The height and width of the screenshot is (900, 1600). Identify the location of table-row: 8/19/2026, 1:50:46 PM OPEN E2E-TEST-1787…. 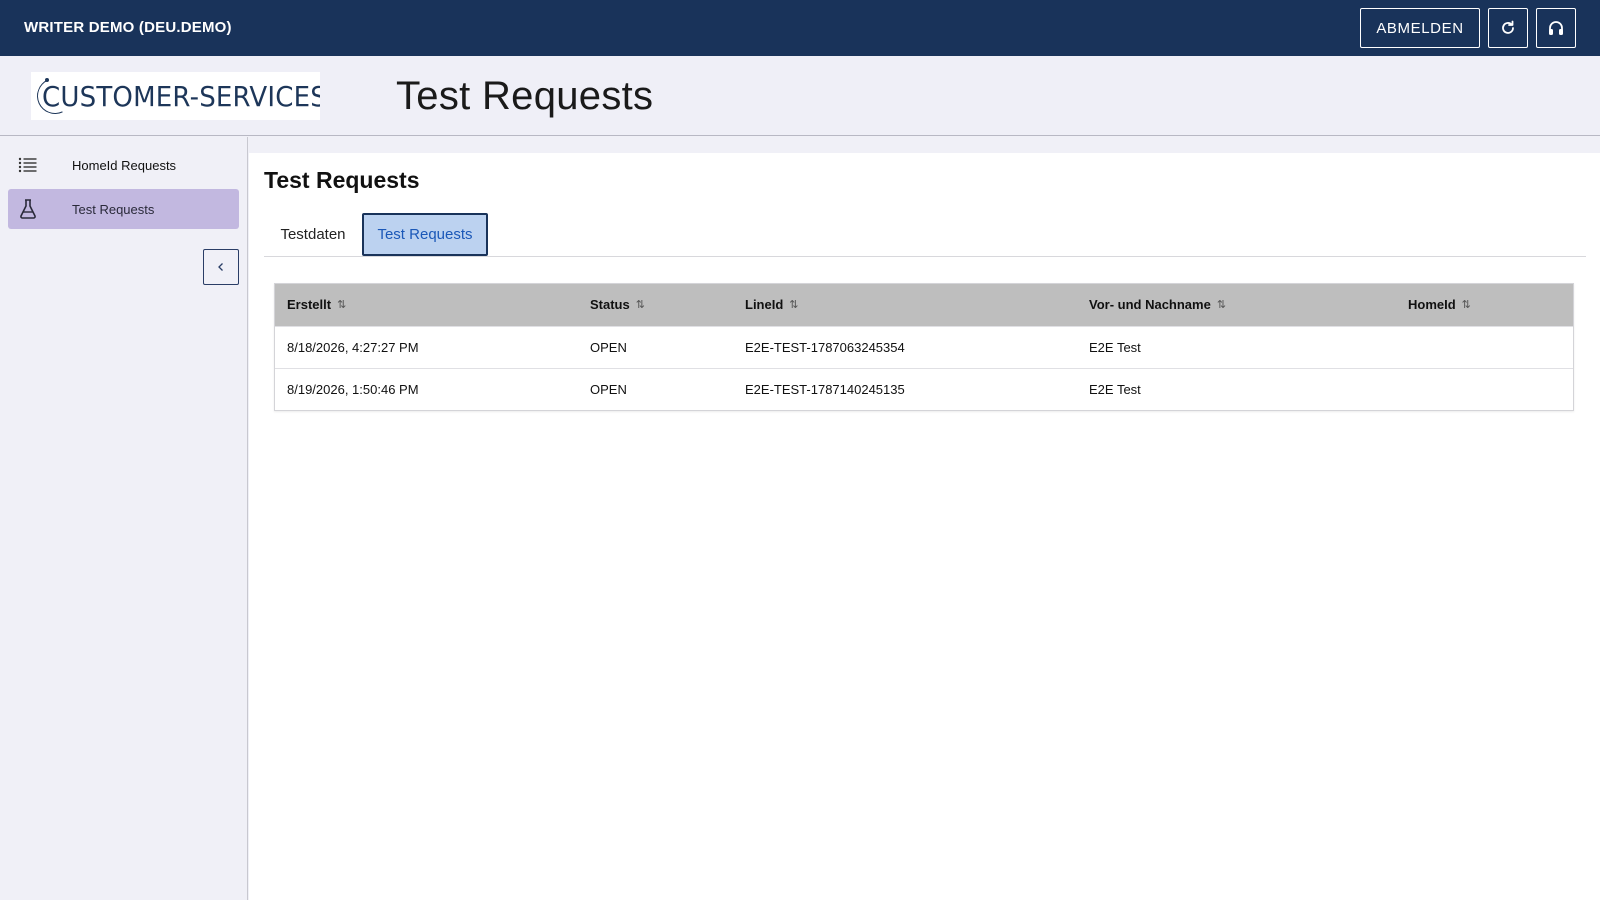
(924, 389).